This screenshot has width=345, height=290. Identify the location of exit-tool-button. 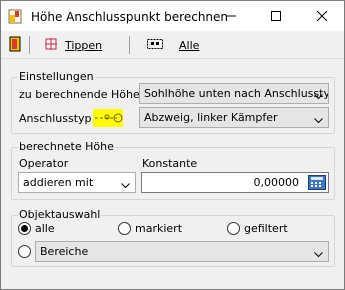
(16, 45).